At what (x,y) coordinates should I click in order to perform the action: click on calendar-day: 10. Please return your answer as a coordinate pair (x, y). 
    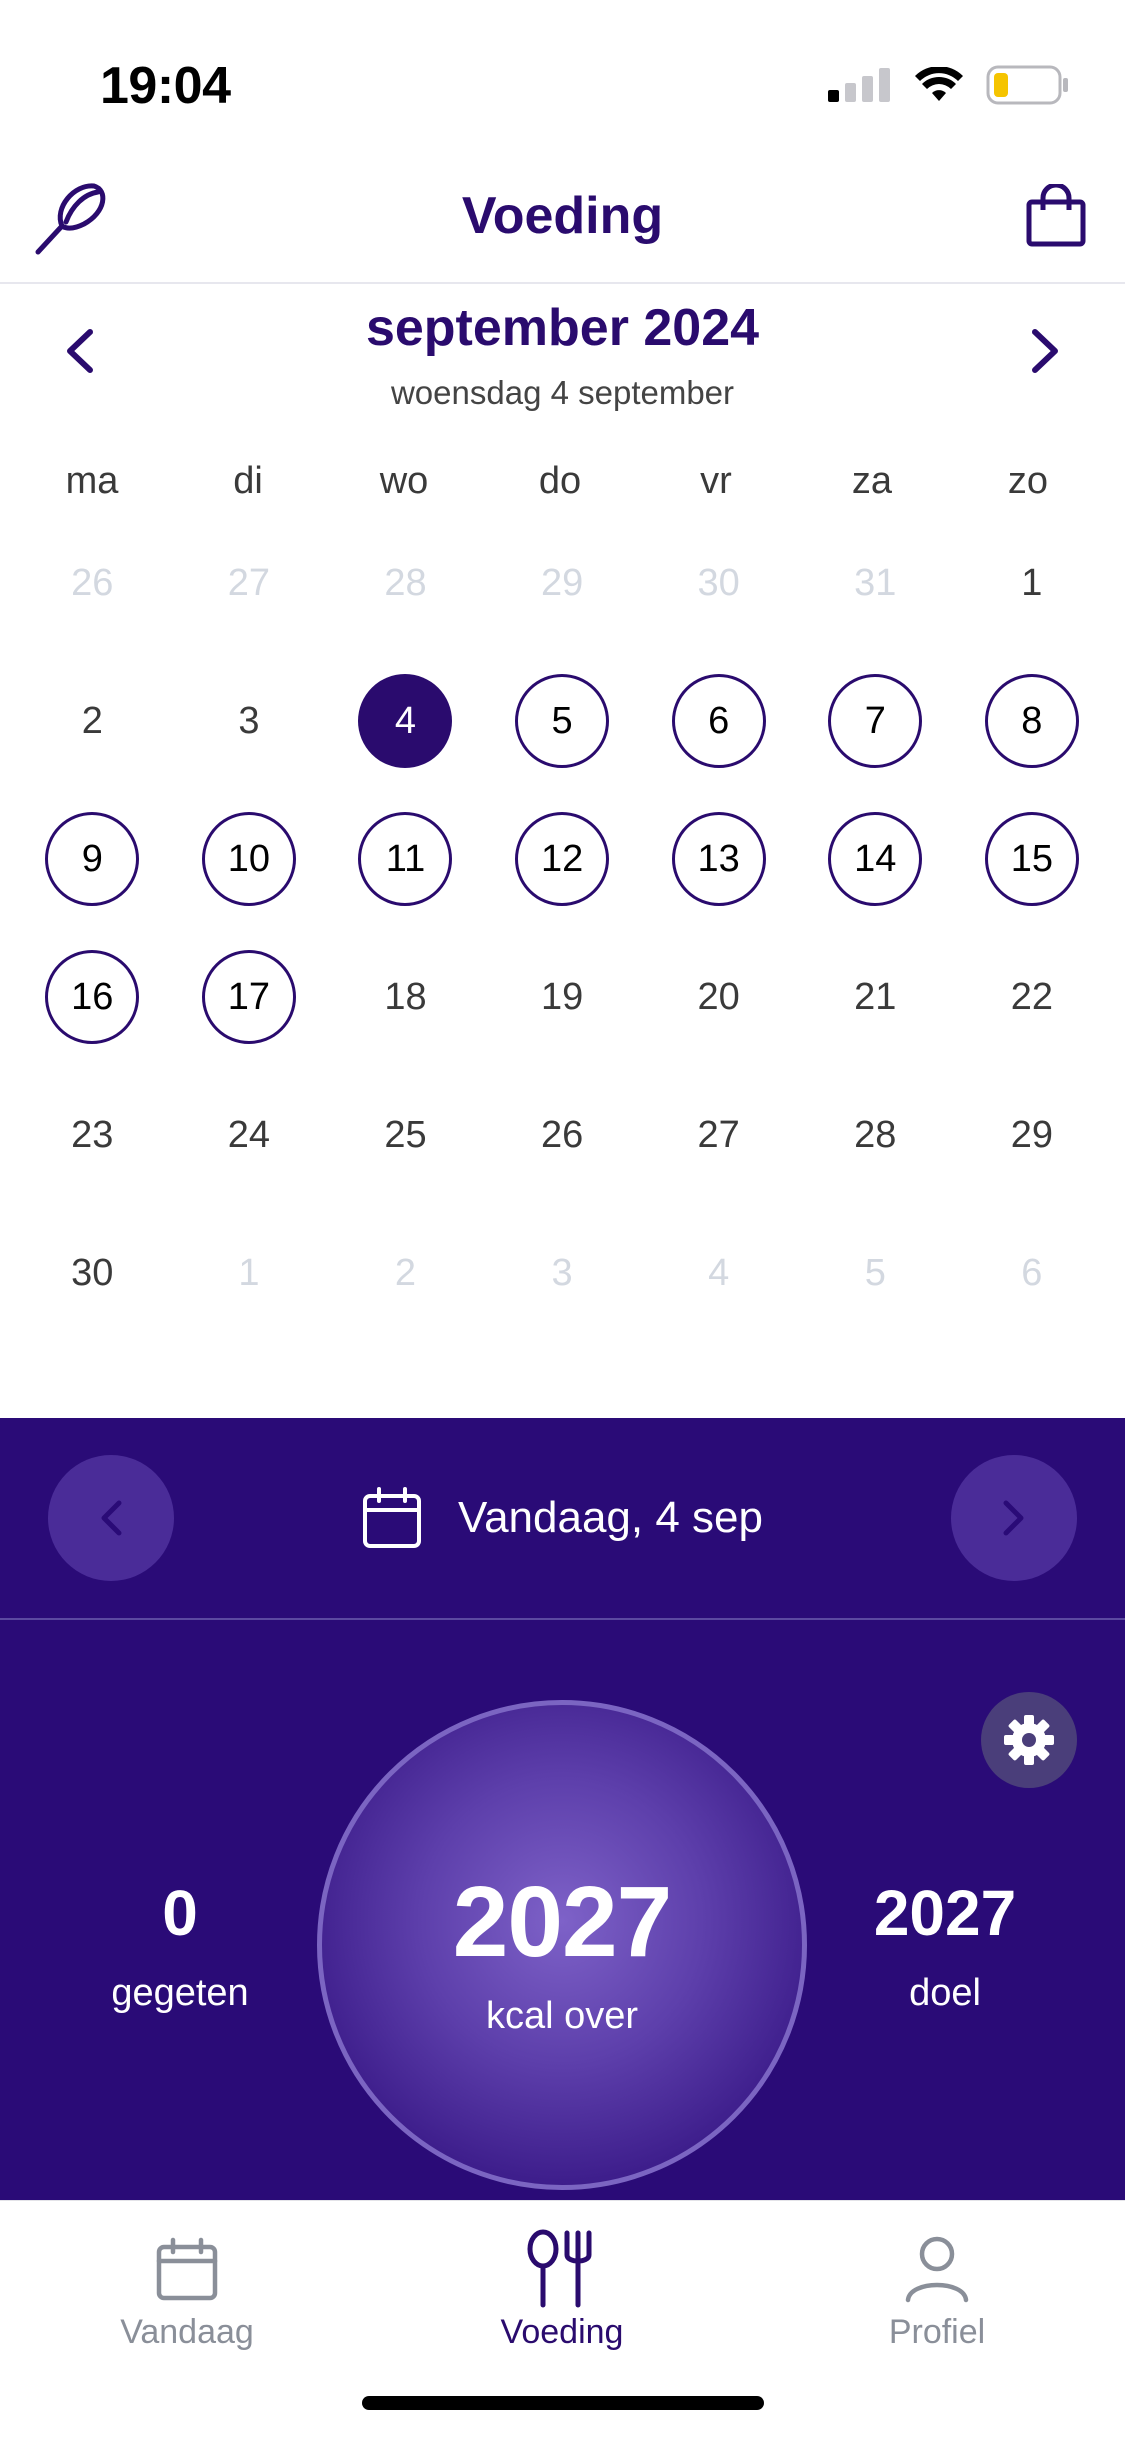
    Looking at the image, I should click on (249, 859).